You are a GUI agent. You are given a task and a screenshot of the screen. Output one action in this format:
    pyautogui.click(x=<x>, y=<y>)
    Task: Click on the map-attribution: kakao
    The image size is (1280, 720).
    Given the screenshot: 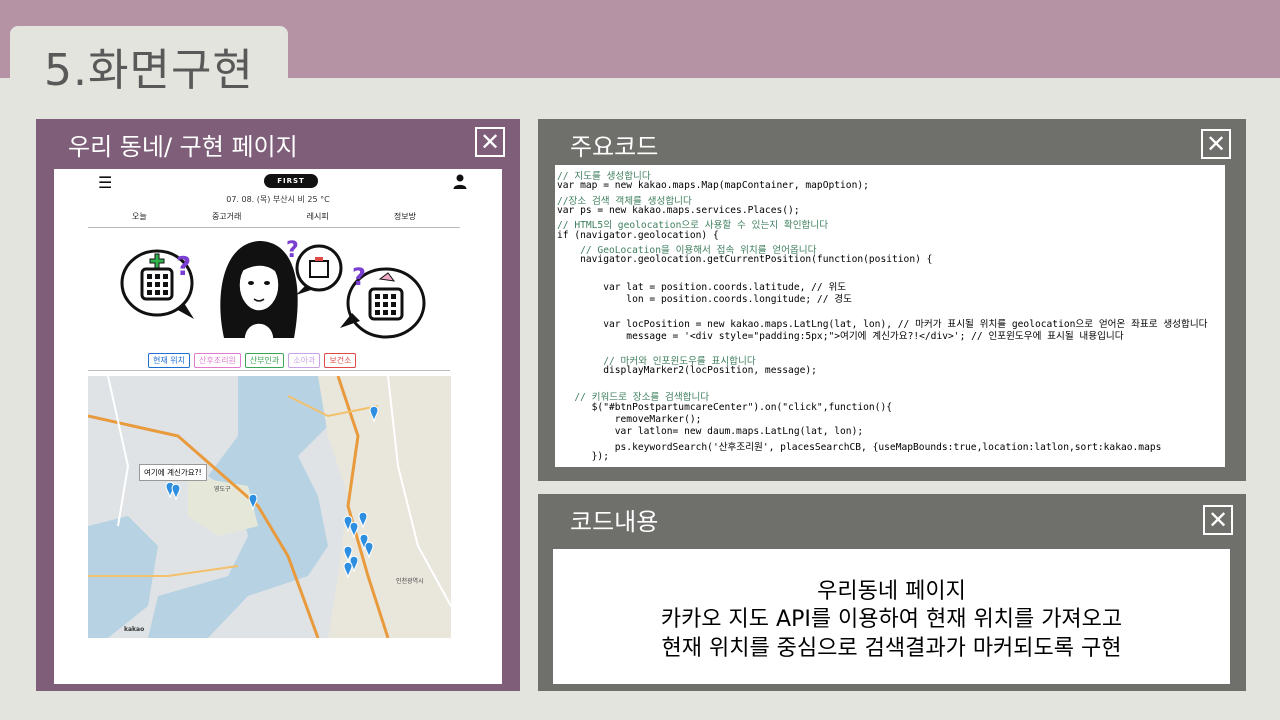 What is the action you would take?
    pyautogui.click(x=134, y=629)
    